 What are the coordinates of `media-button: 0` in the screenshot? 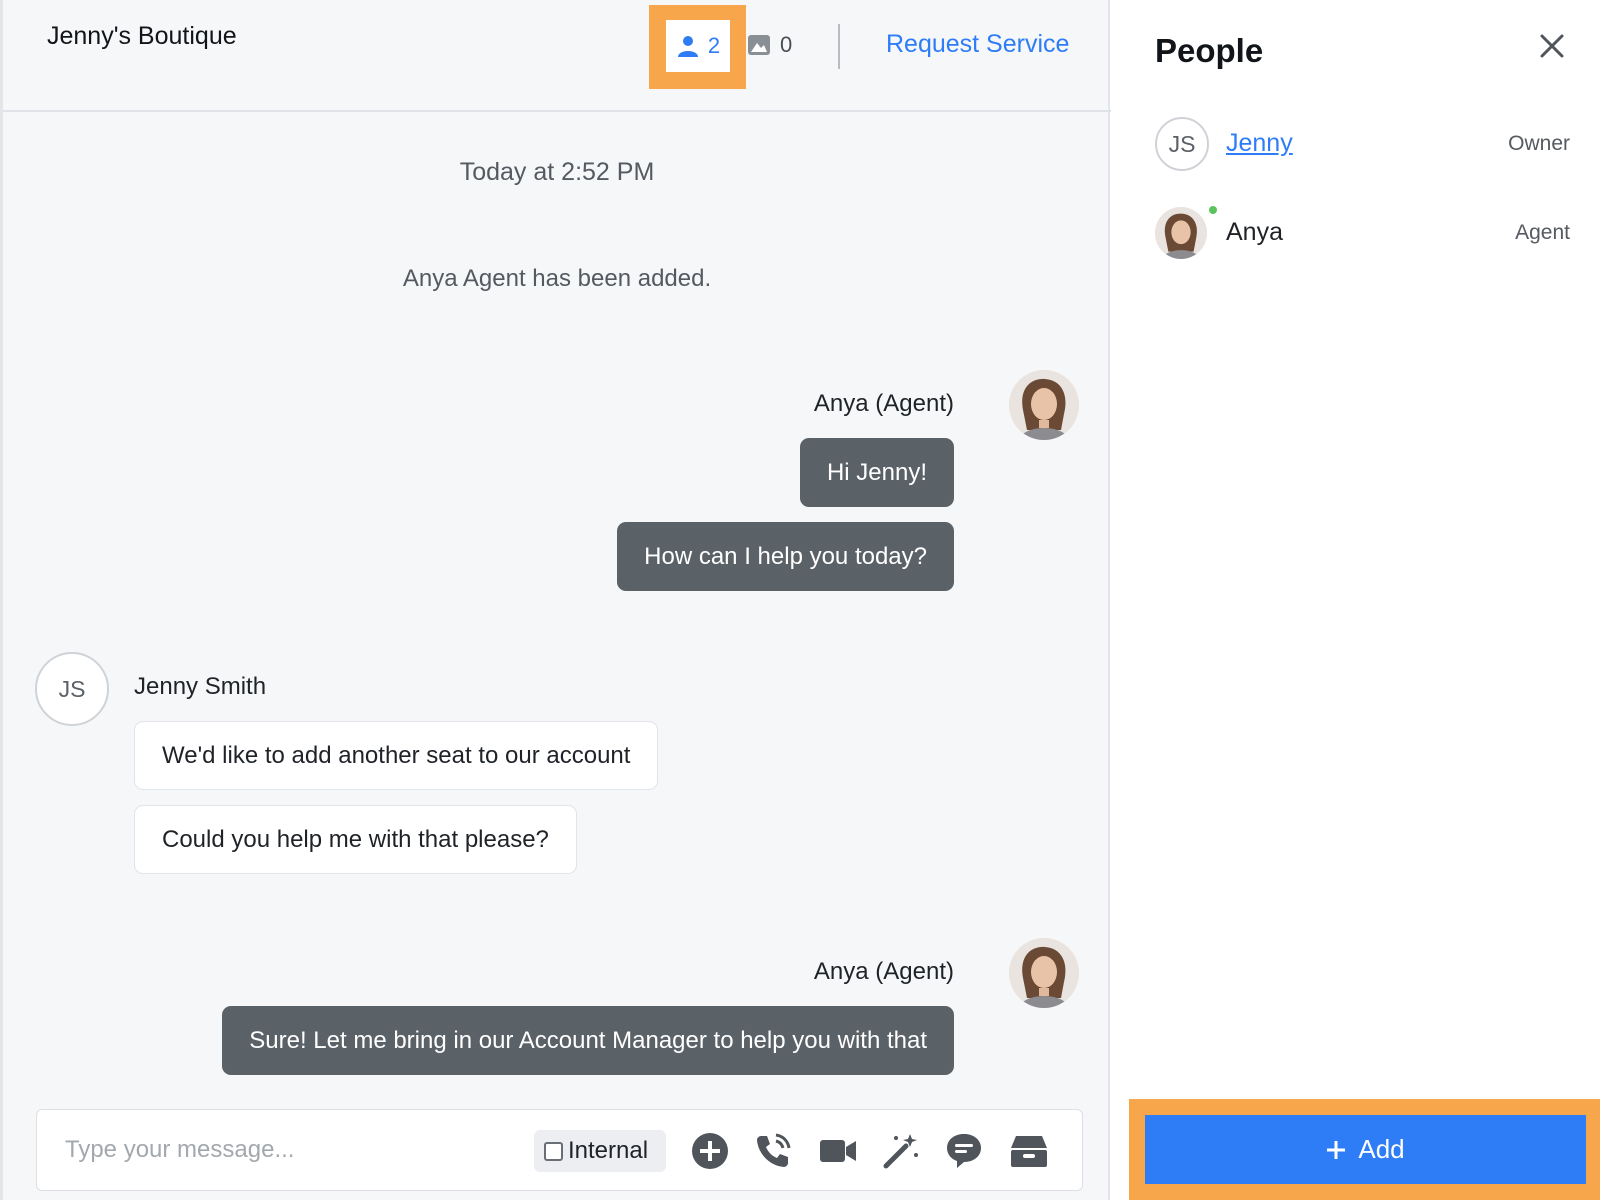 It's located at (769, 45).